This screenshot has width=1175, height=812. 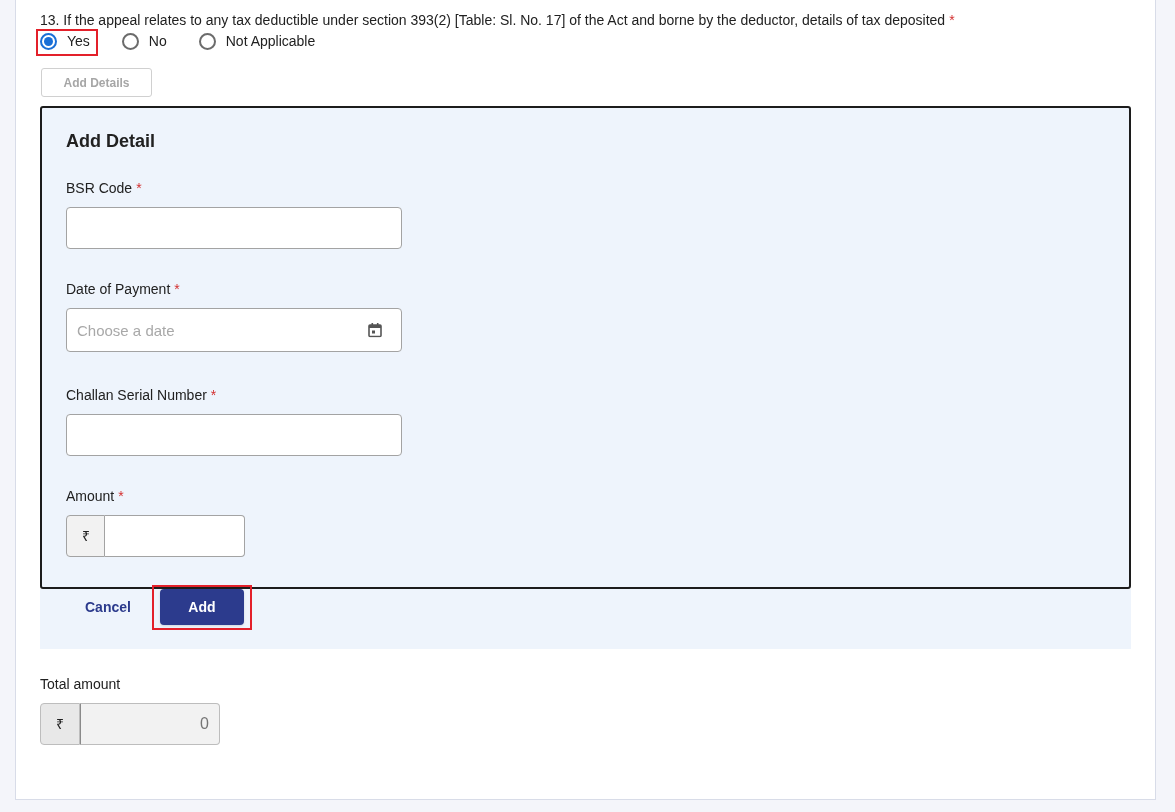 I want to click on field-label: Total amount, so click(x=80, y=684).